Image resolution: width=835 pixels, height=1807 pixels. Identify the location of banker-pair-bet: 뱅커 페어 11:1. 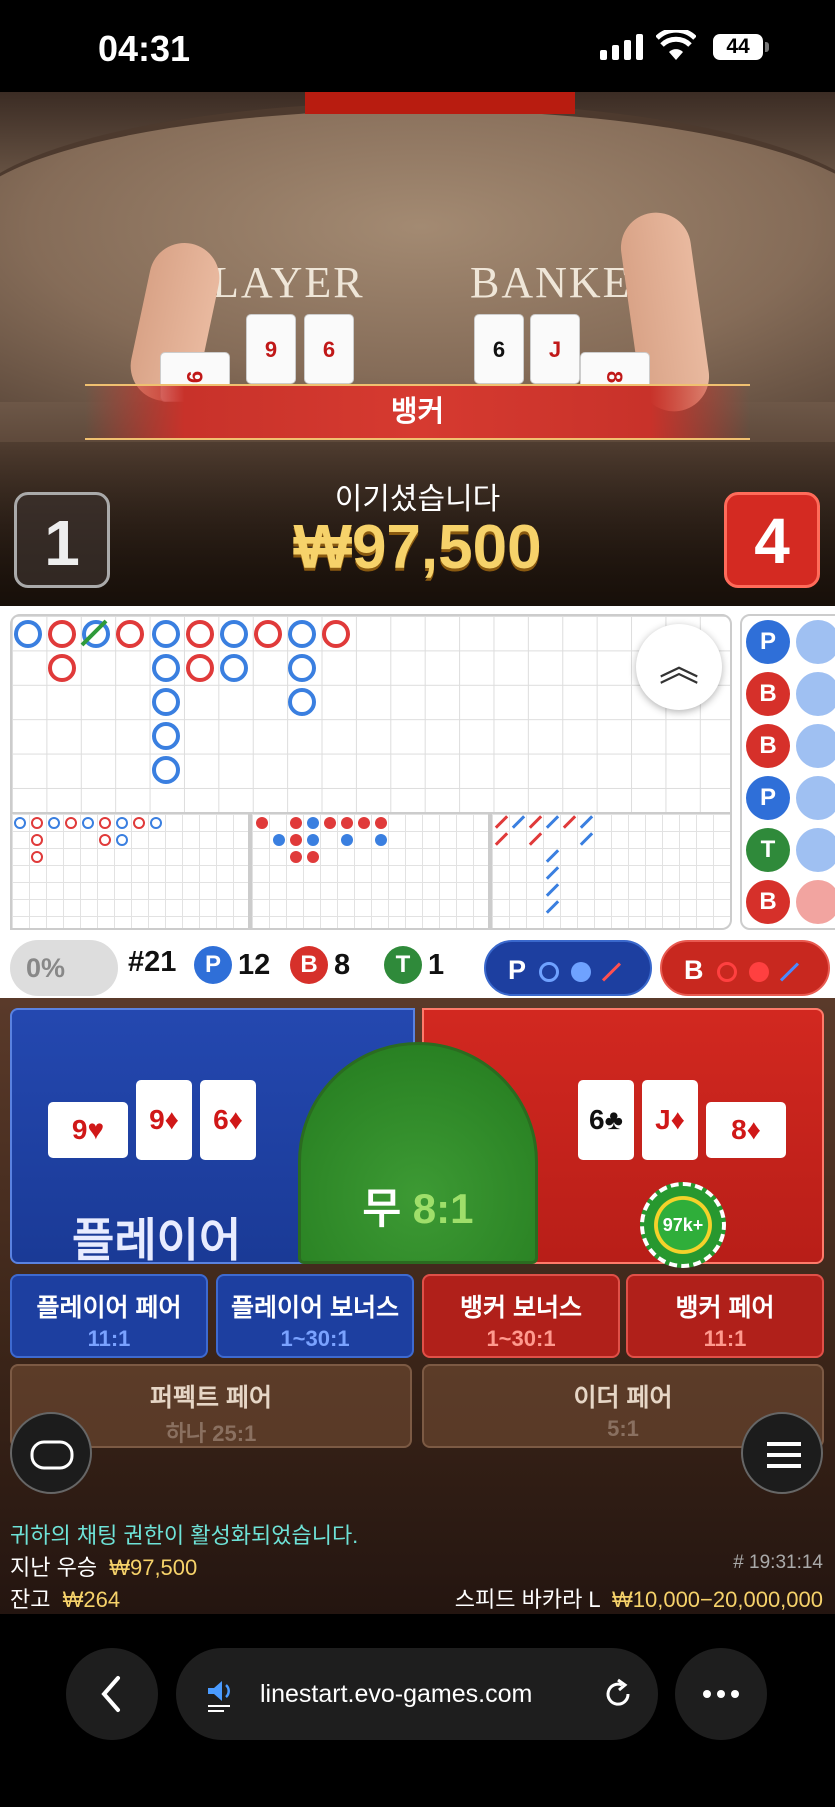
(725, 1316).